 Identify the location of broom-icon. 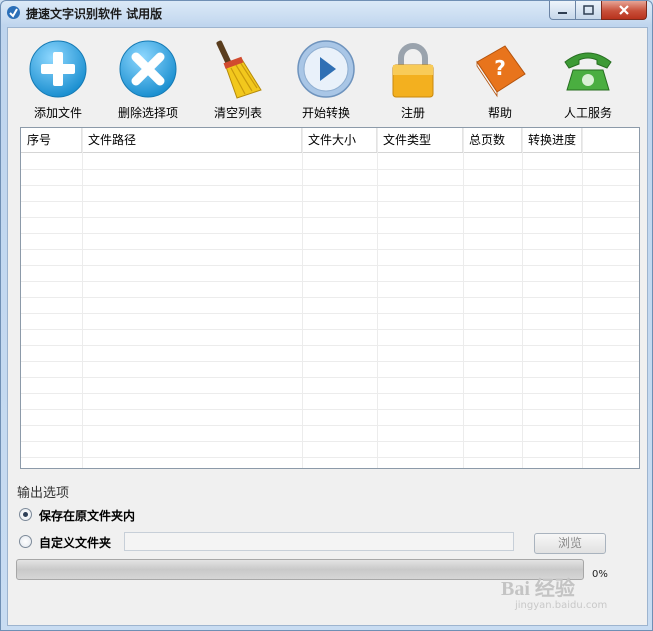
(239, 69).